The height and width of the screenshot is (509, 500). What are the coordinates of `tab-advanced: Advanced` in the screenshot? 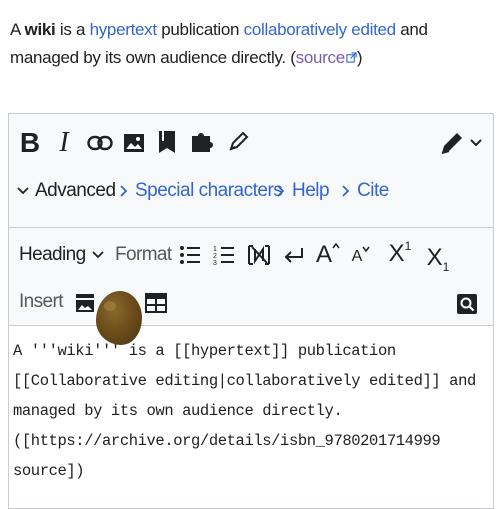 It's located at (66, 191).